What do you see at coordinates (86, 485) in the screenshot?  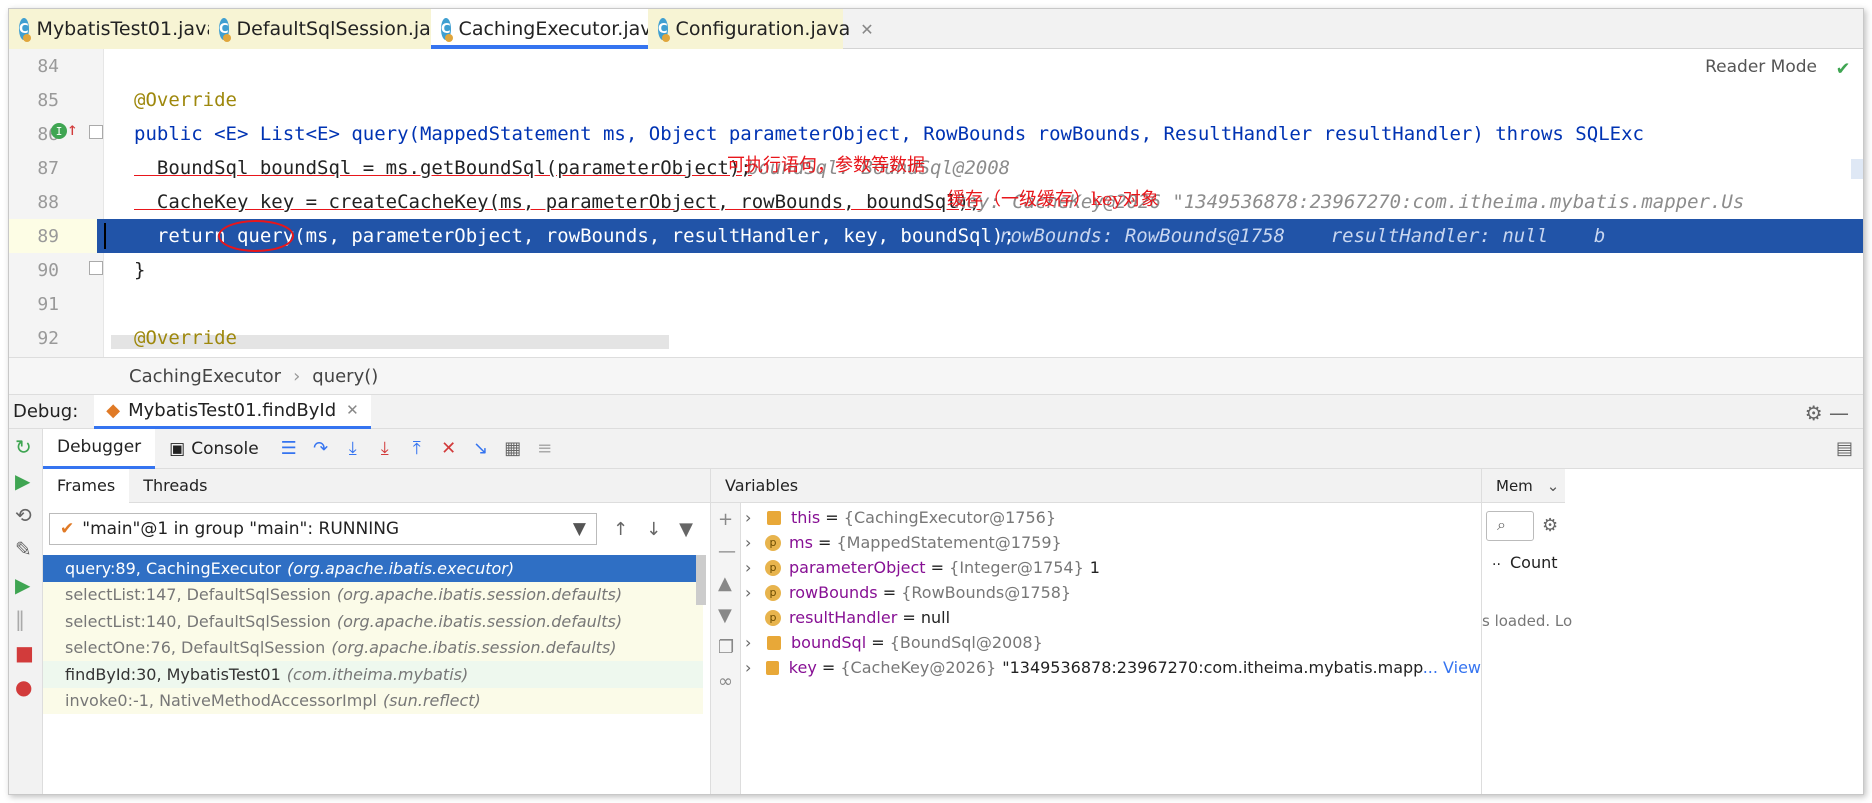 I see `tab-frames: Frames` at bounding box center [86, 485].